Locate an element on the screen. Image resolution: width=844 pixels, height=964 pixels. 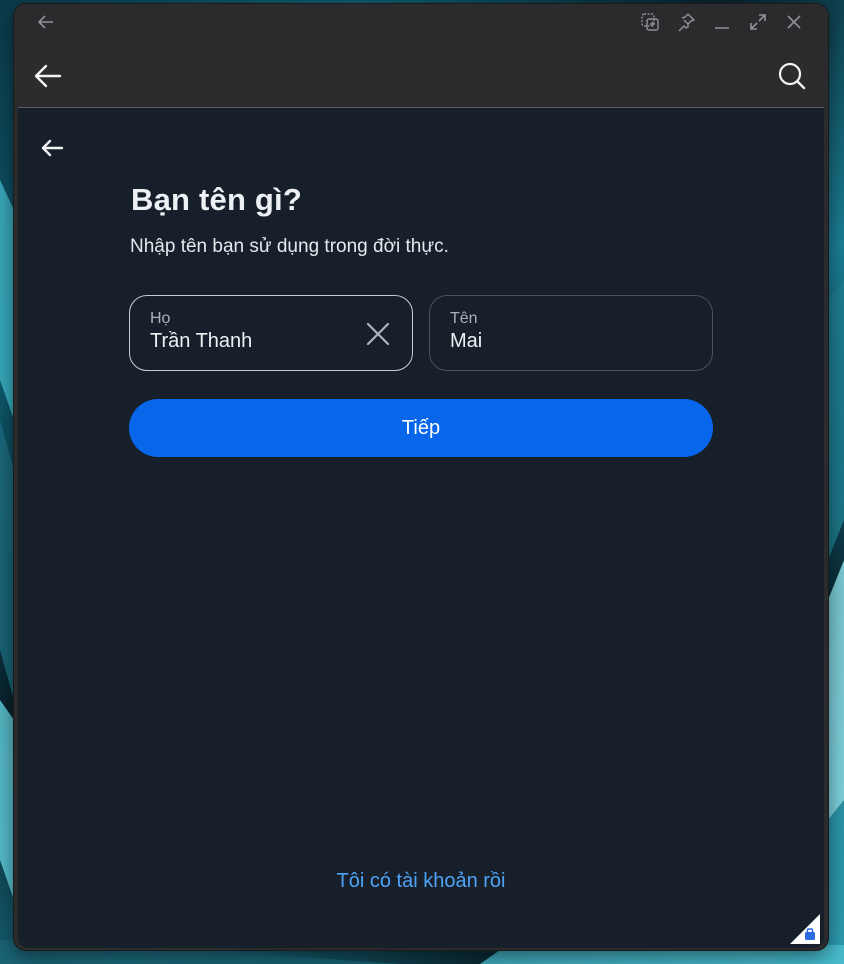
maximize-icon is located at coordinates (758, 22).